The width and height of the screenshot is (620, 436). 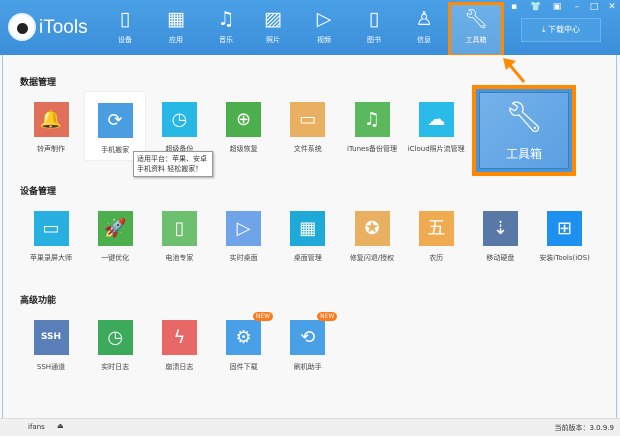 What do you see at coordinates (38, 83) in the screenshot?
I see `section-title: 数据管理` at bounding box center [38, 83].